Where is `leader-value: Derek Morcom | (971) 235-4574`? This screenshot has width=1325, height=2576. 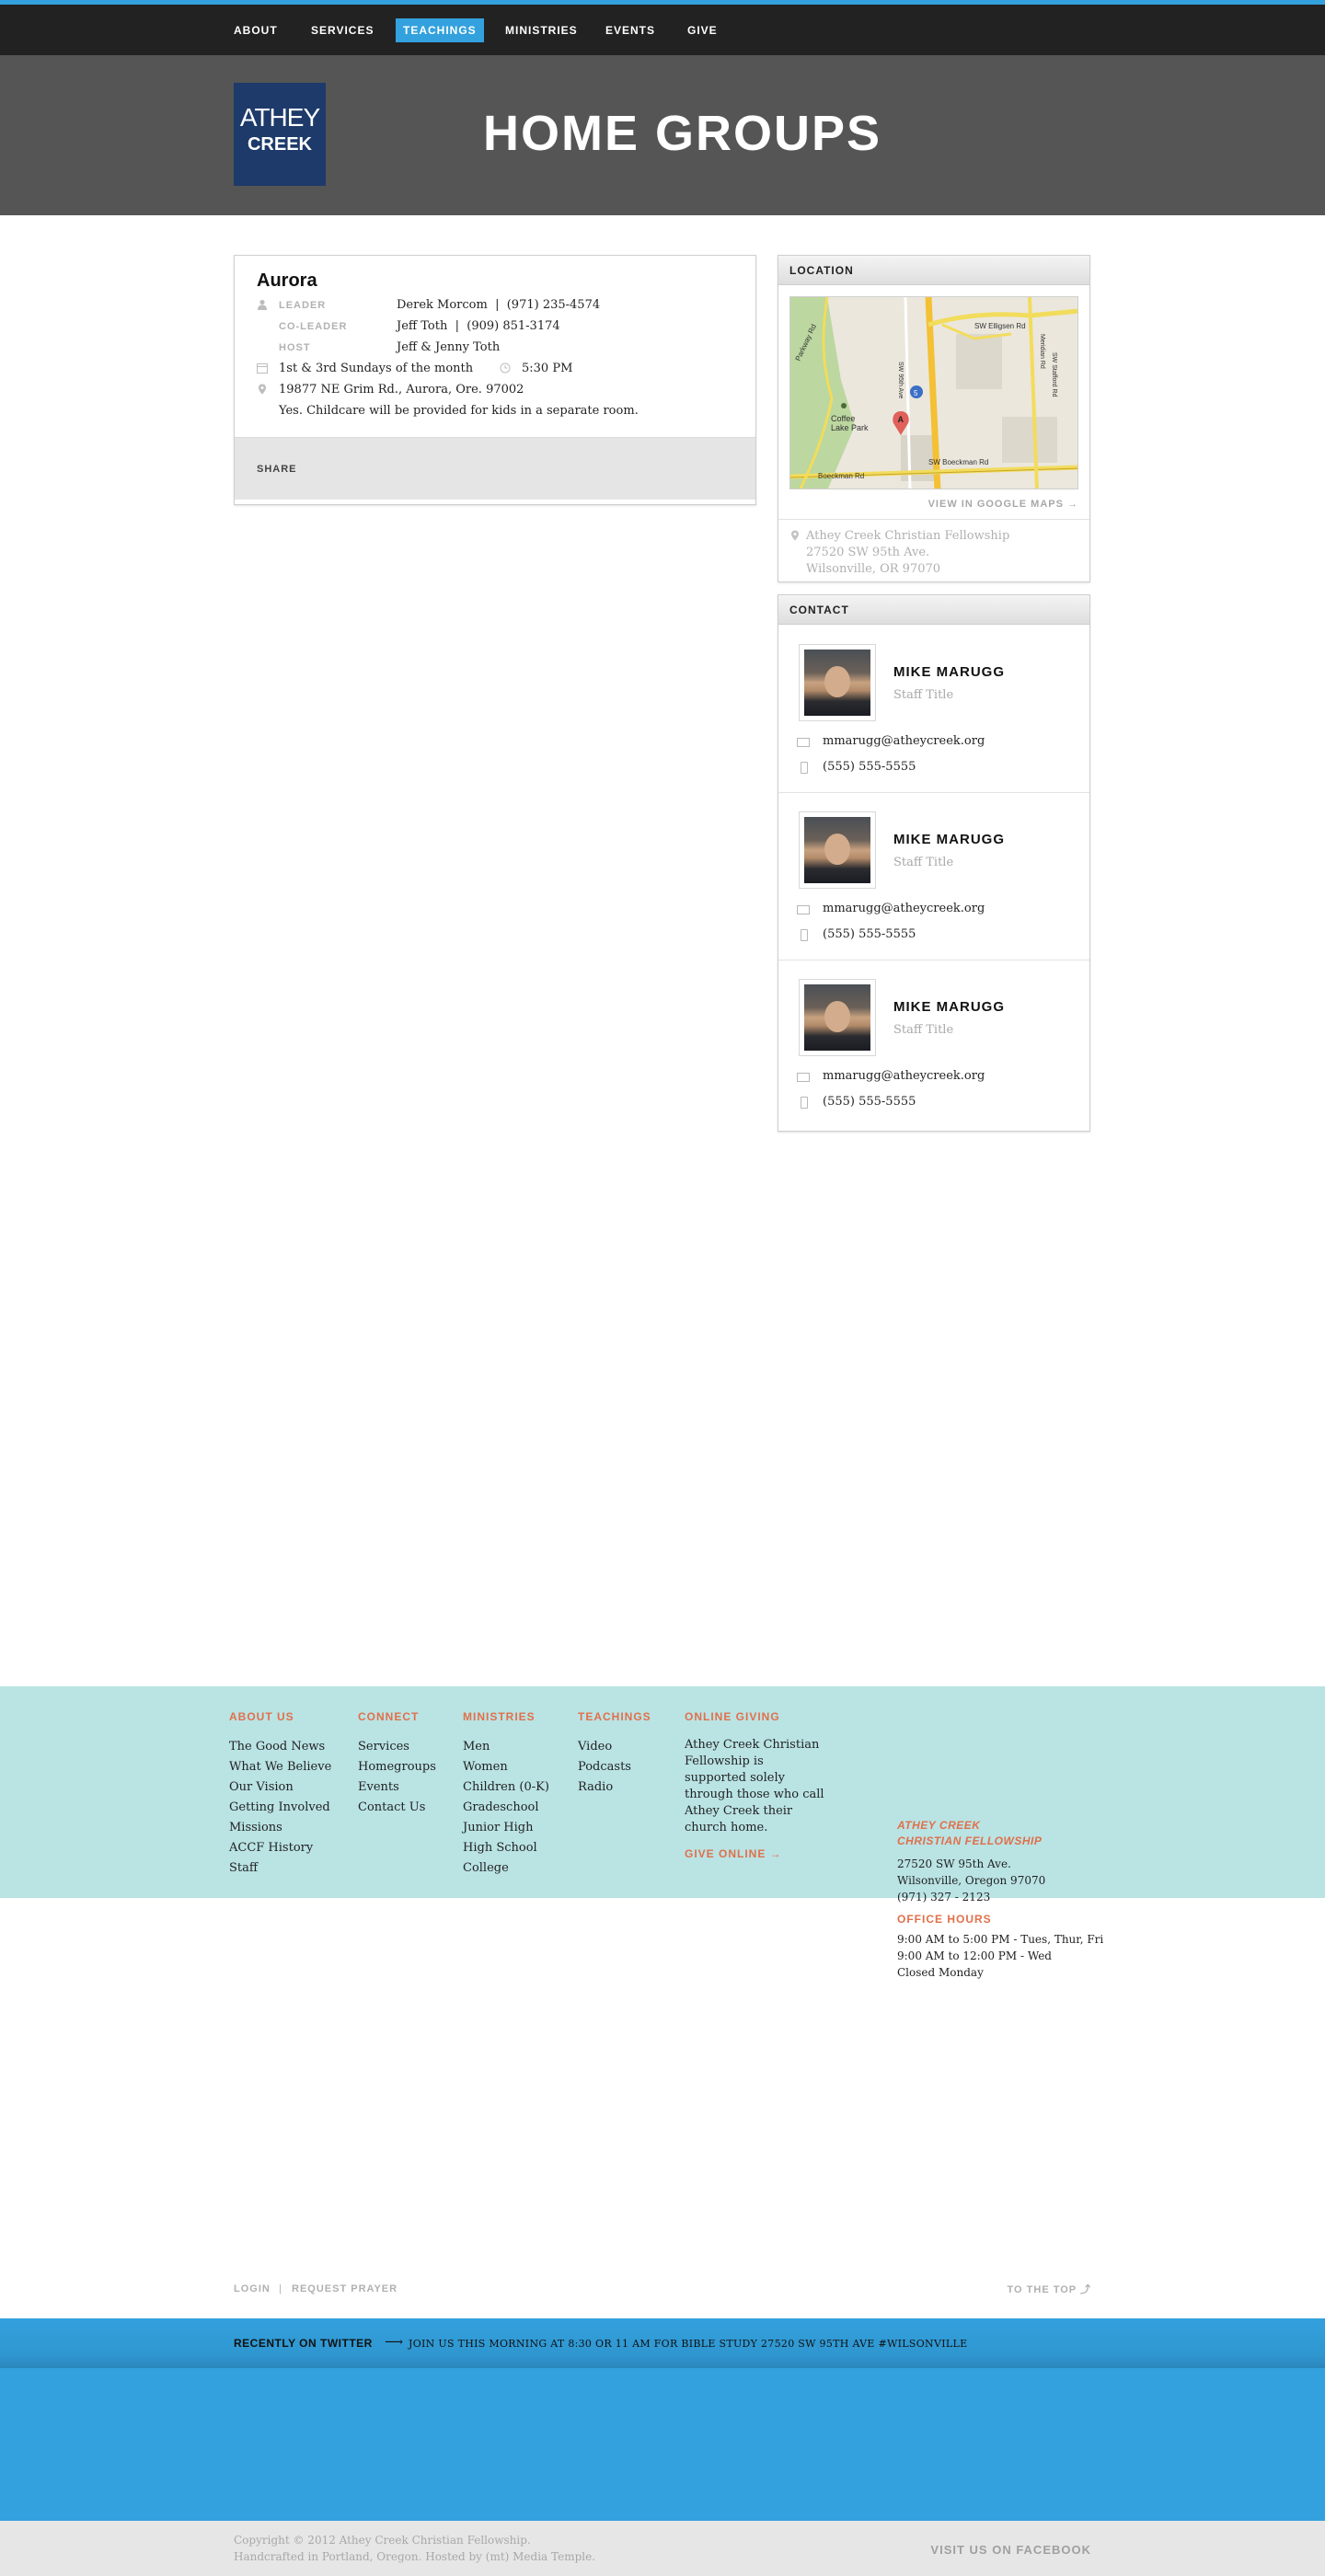 leader-value: Derek Morcom | (971) 235-4574 is located at coordinates (499, 305).